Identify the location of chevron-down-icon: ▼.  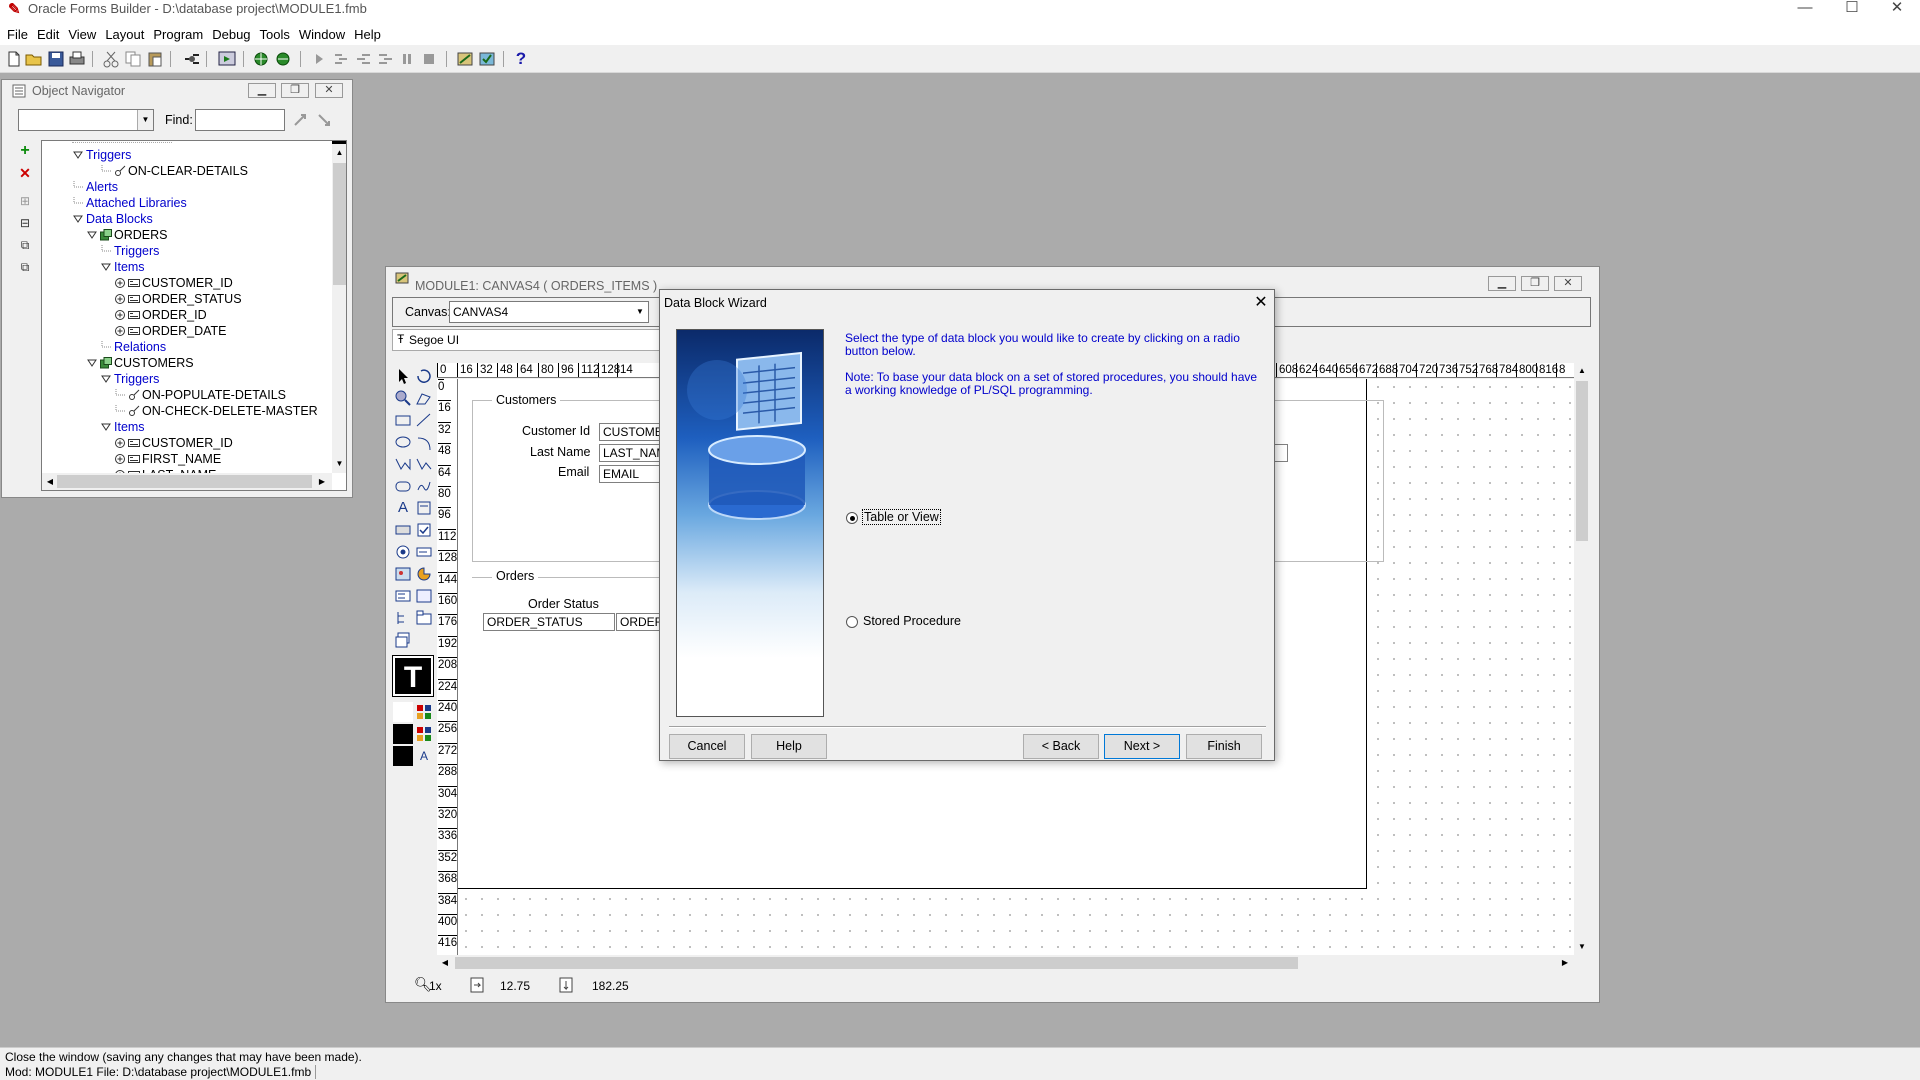
(640, 312).